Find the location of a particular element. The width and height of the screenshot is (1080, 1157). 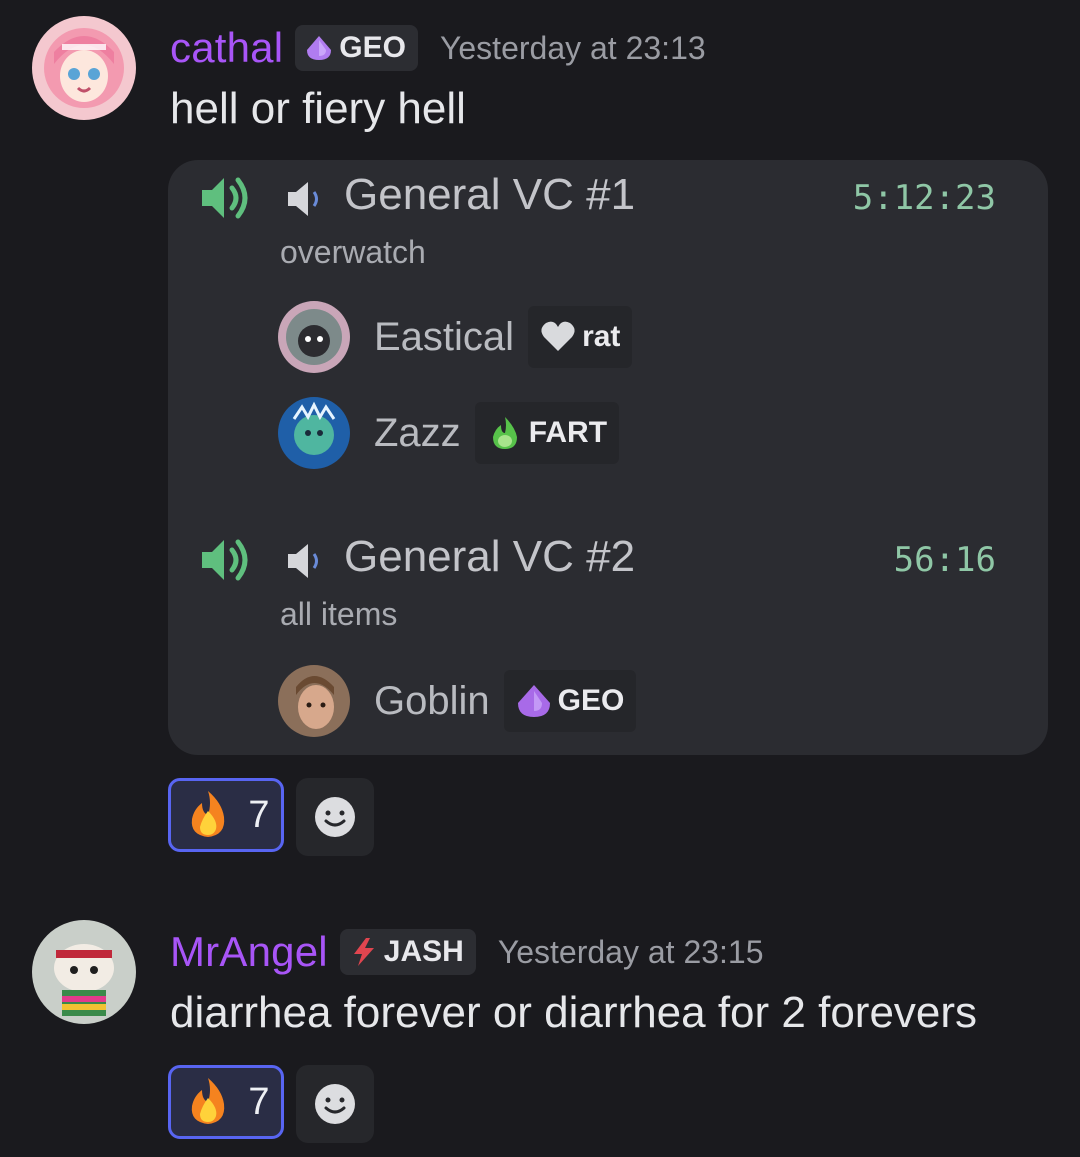

vc-member: Zazz FART is located at coordinates (449, 433).